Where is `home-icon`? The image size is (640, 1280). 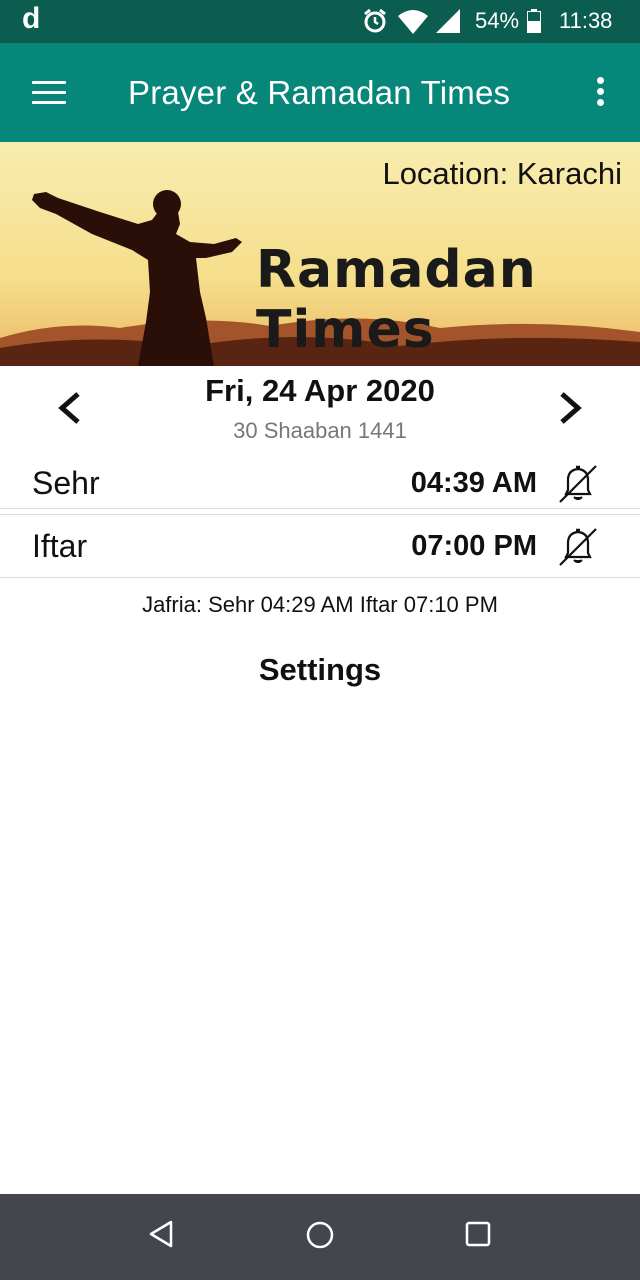
home-icon is located at coordinates (320, 1235).